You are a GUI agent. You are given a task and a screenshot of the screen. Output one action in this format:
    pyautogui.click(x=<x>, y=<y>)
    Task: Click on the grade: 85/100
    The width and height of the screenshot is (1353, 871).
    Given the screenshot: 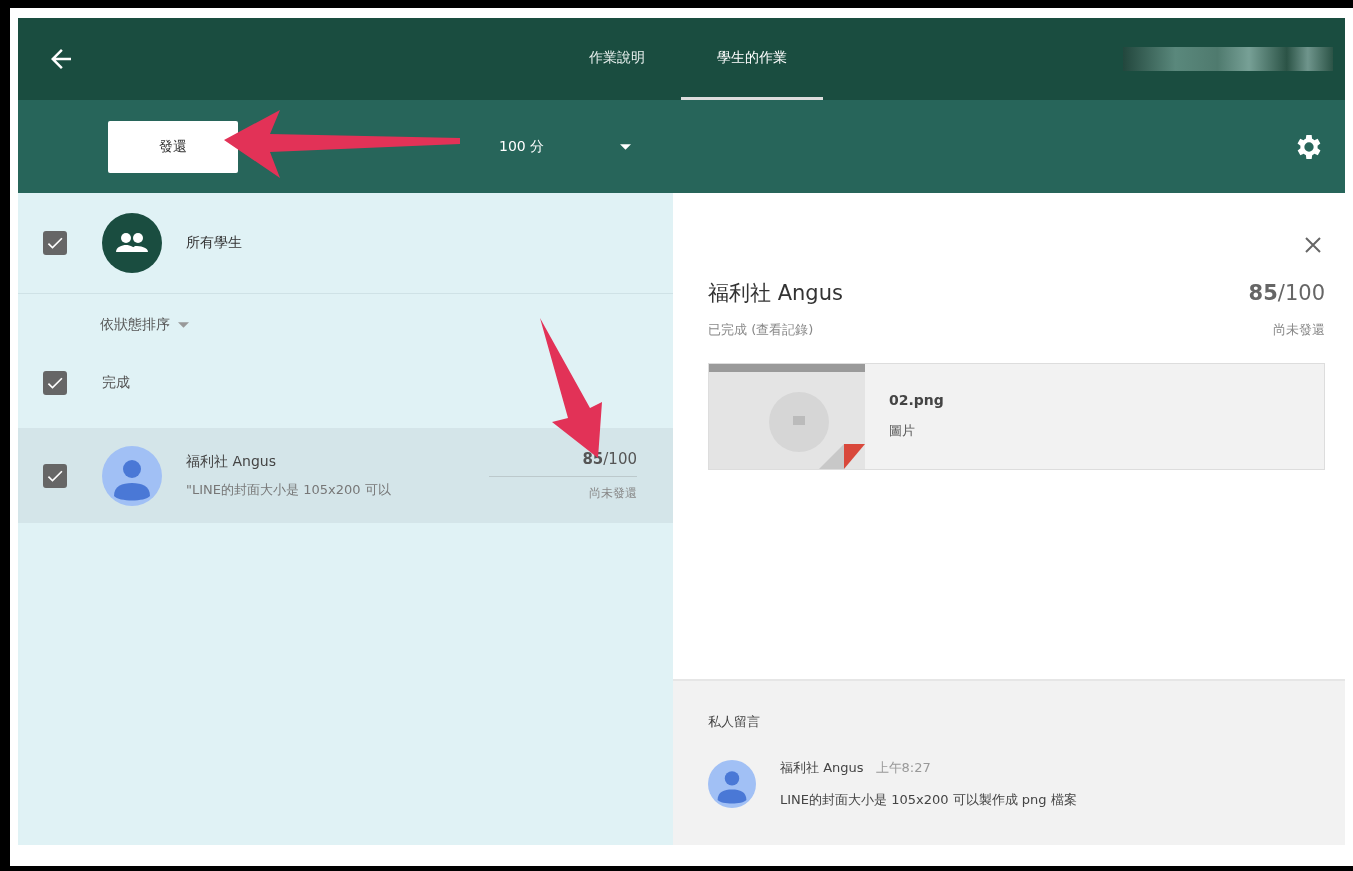 What is the action you would take?
    pyautogui.click(x=1286, y=293)
    